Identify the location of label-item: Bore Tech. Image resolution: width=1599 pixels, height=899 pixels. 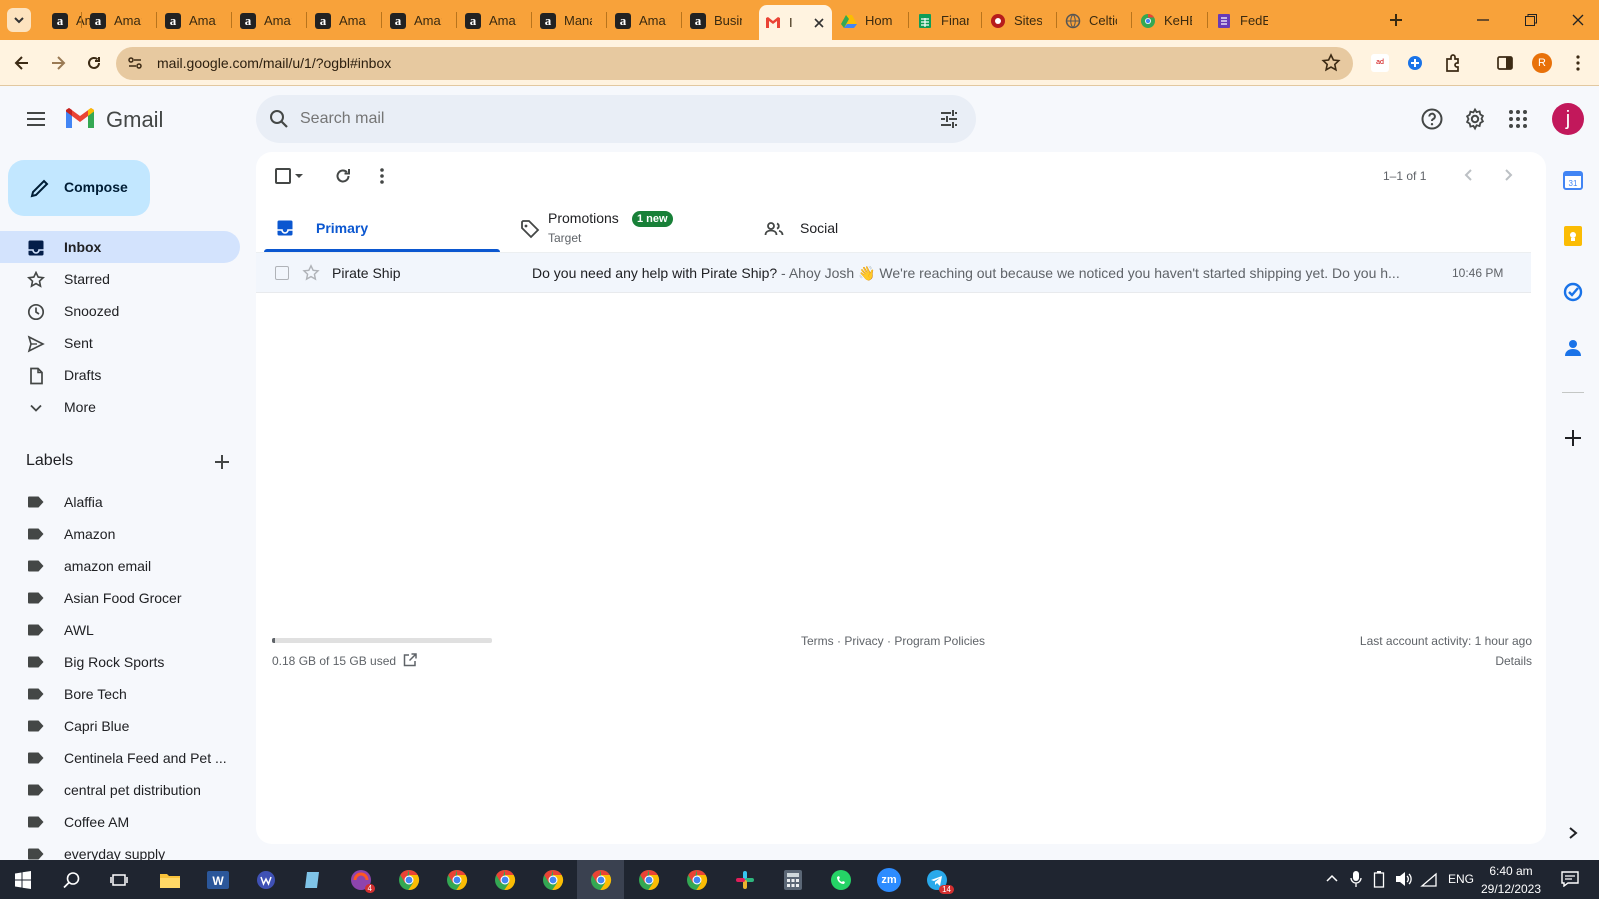
(120, 694).